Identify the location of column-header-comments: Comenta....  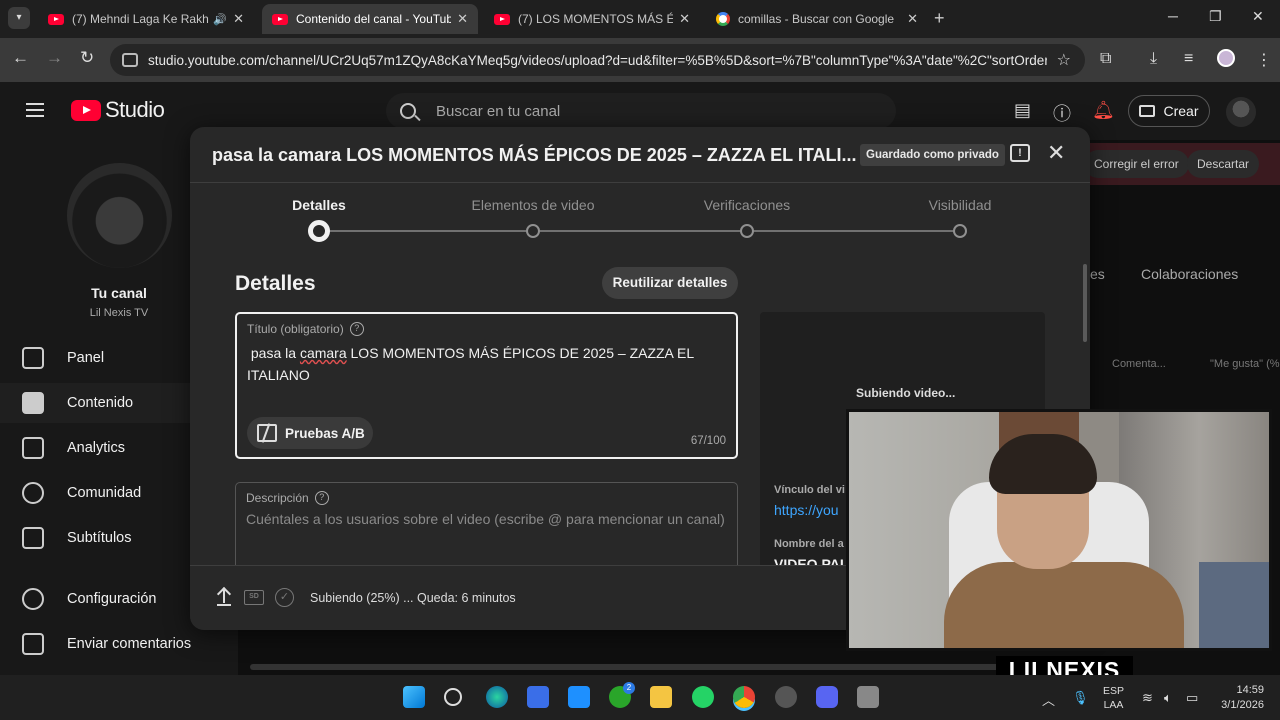
(1139, 364).